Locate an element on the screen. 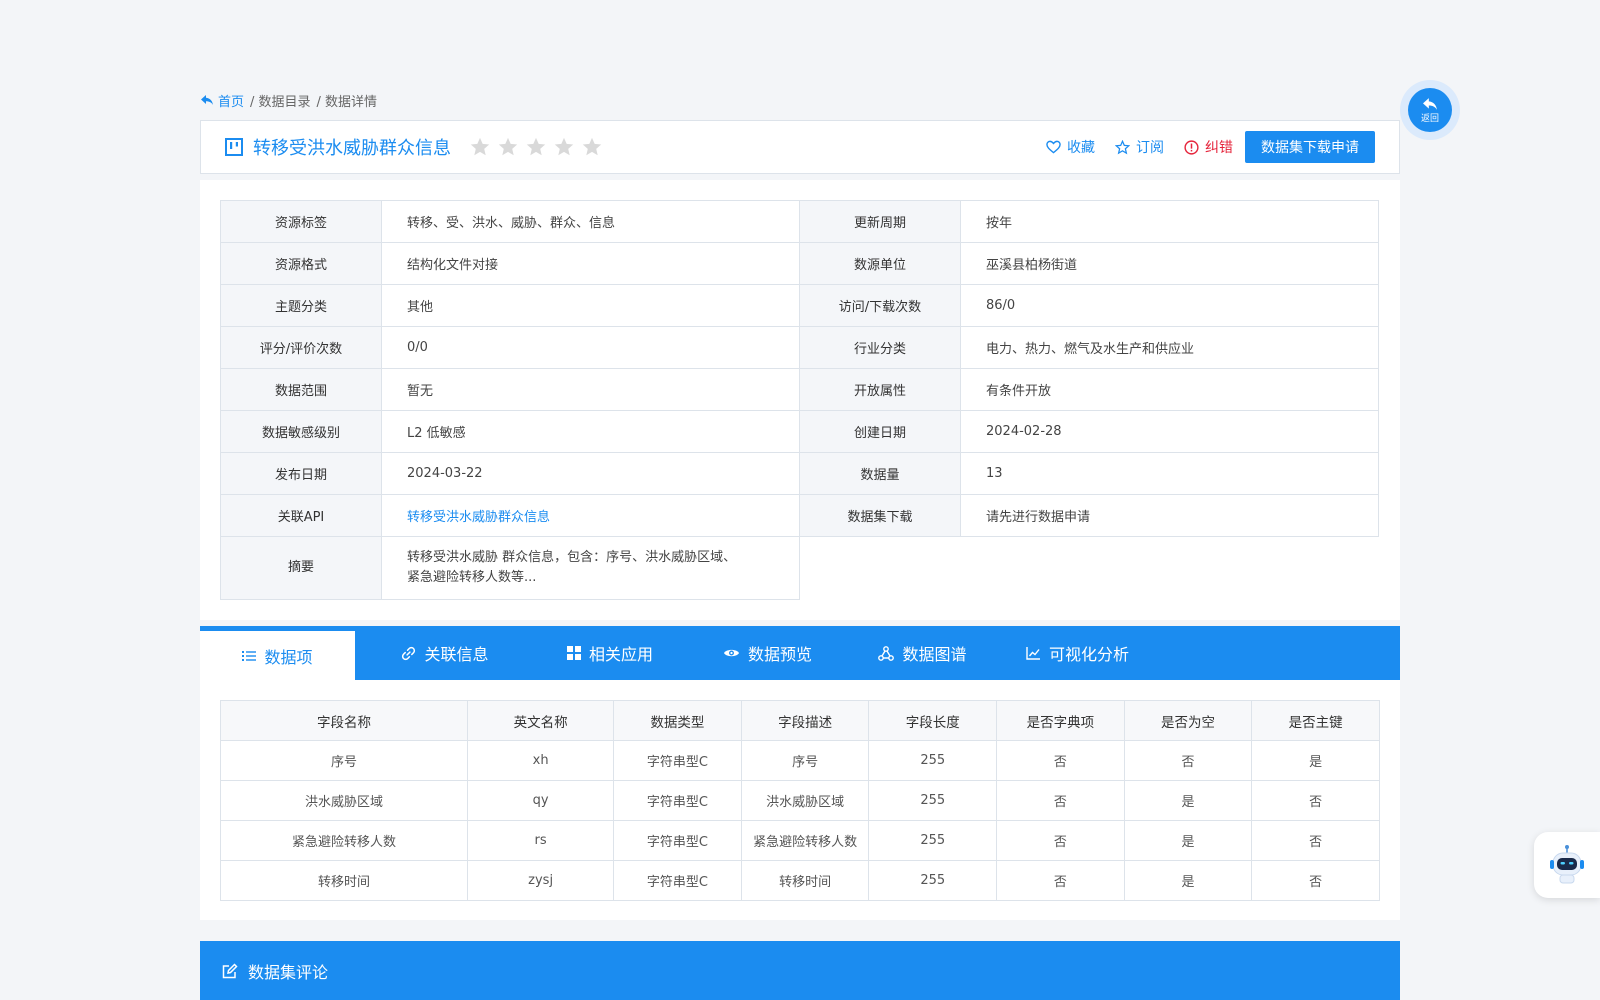 Image resolution: width=1600 pixels, height=1000 pixels. info-value: 2024-03-22 is located at coordinates (590, 473).